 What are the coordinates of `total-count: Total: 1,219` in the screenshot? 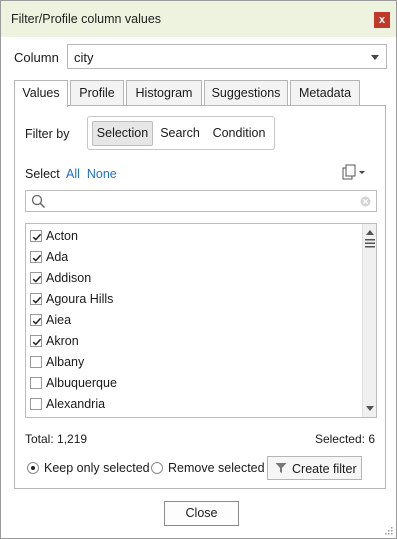 It's located at (56, 439).